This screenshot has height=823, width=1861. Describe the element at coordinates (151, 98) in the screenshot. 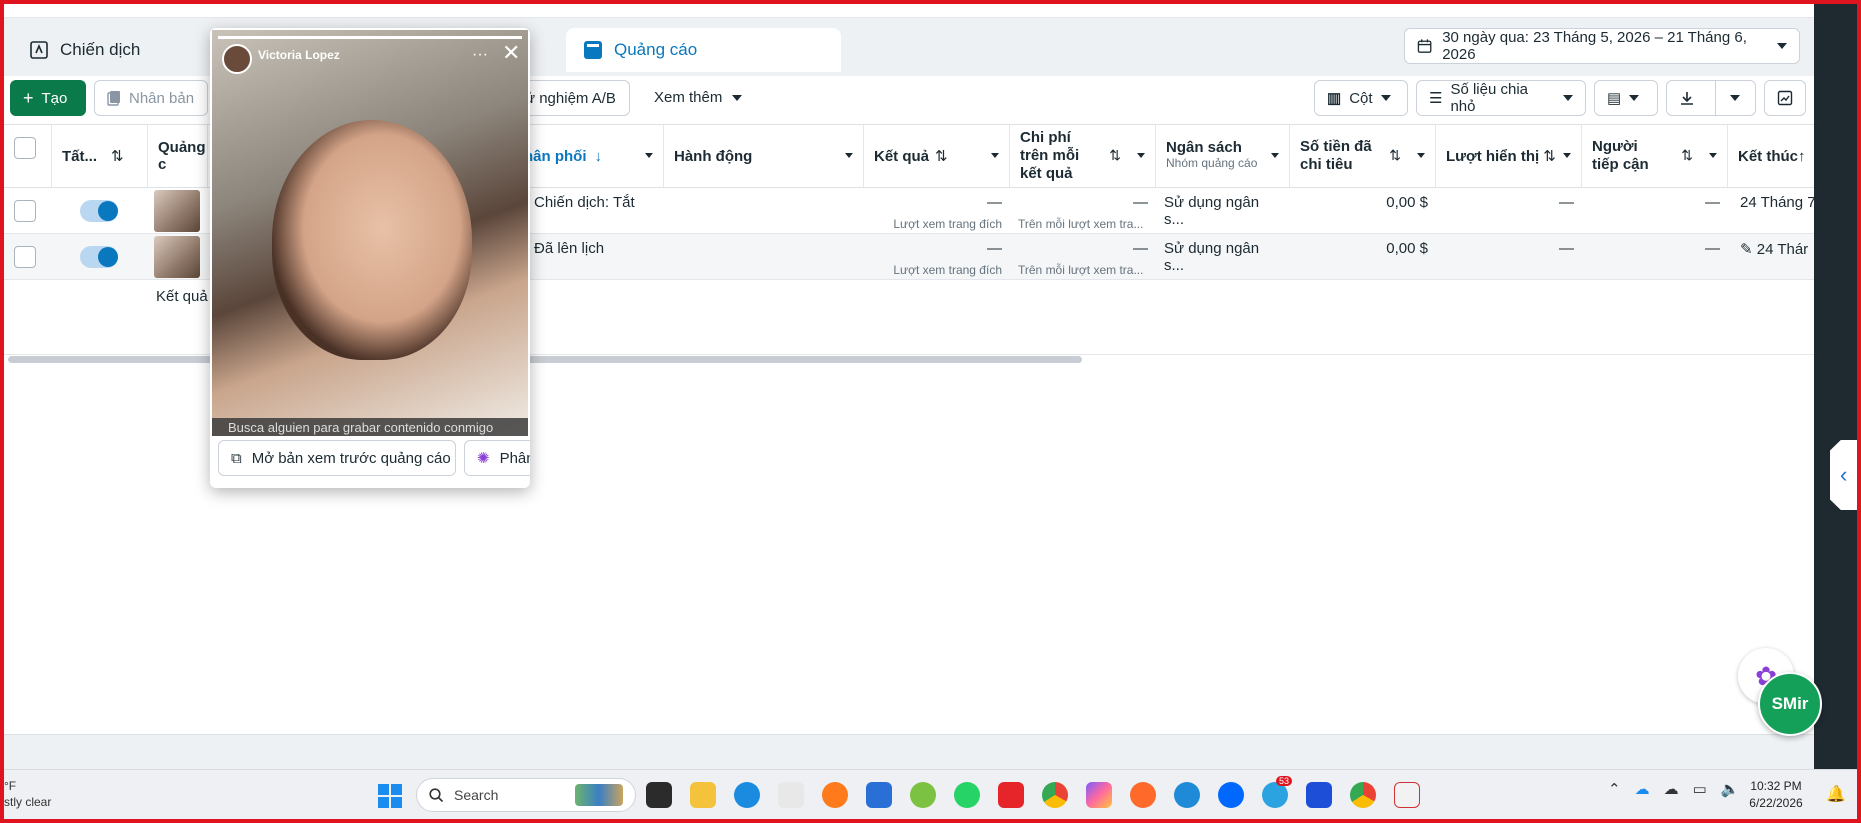

I see `duplicate-button: Nhân bản` at that location.